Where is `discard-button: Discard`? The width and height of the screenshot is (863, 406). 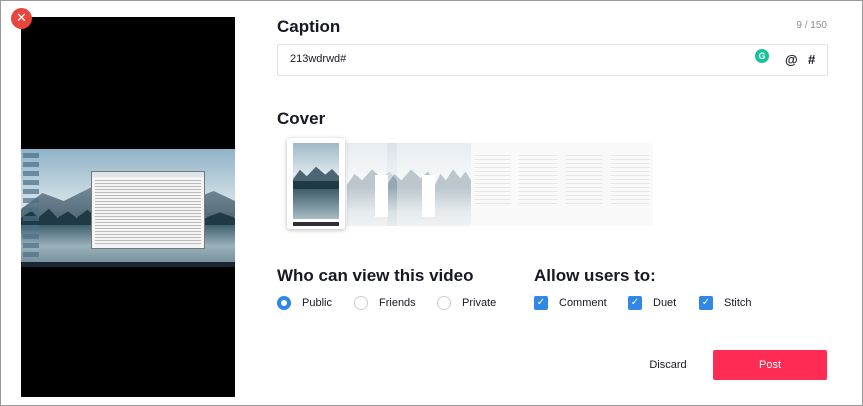
discard-button: Discard is located at coordinates (668, 365).